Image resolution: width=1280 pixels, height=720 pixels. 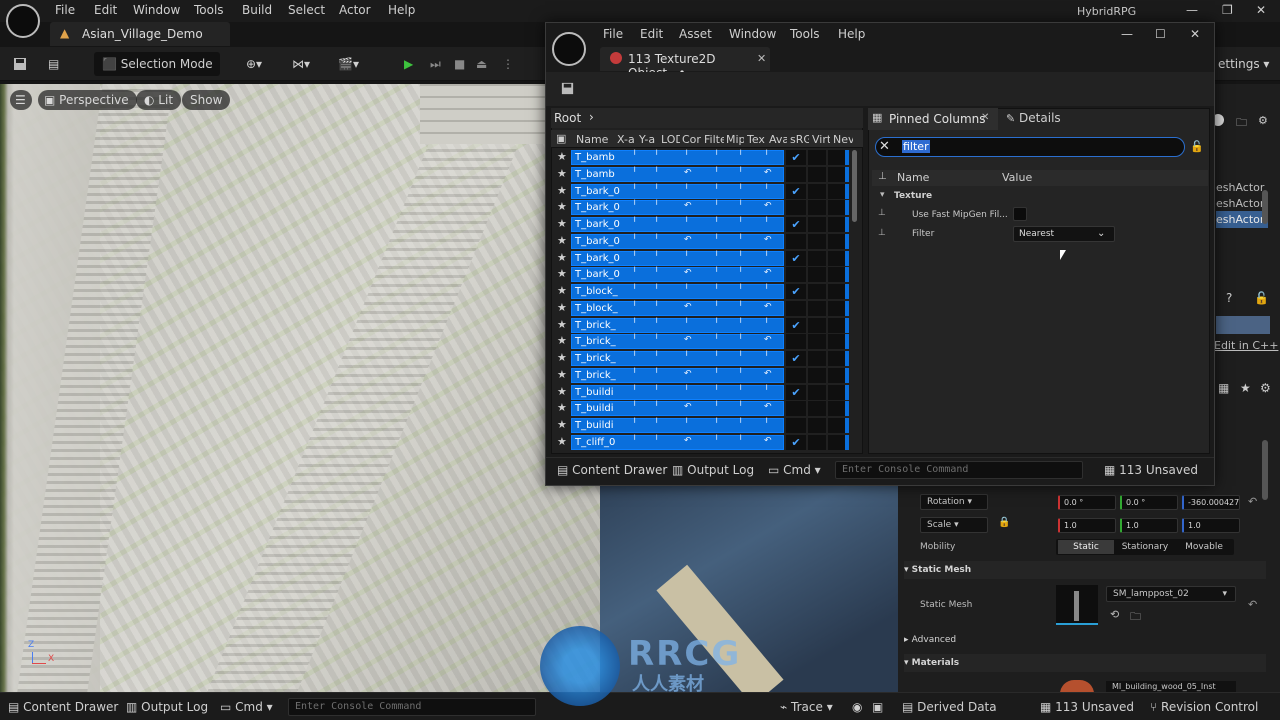 What do you see at coordinates (1211, 525) in the screenshot?
I see `scale-z-field: 1.0` at bounding box center [1211, 525].